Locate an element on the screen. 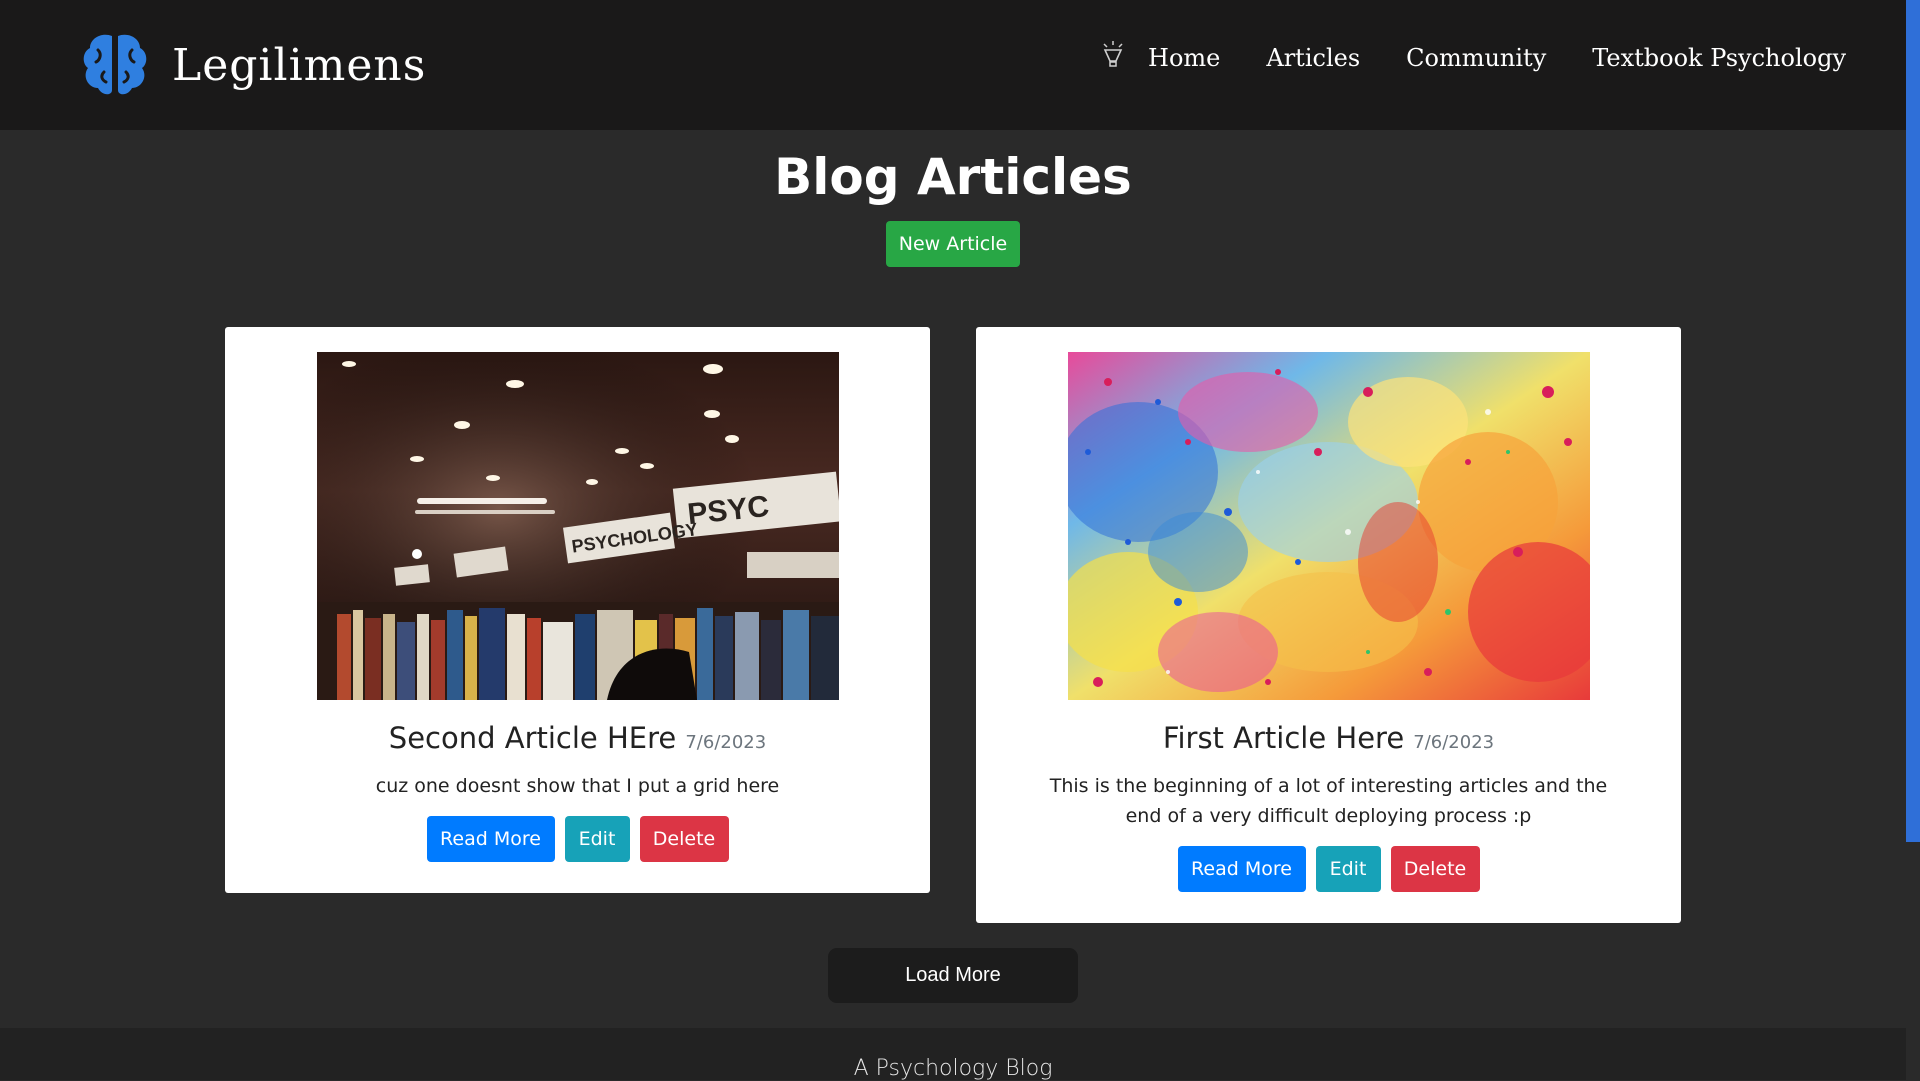 This screenshot has width=1920, height=1081. scrollbar is located at coordinates (1913, 540).